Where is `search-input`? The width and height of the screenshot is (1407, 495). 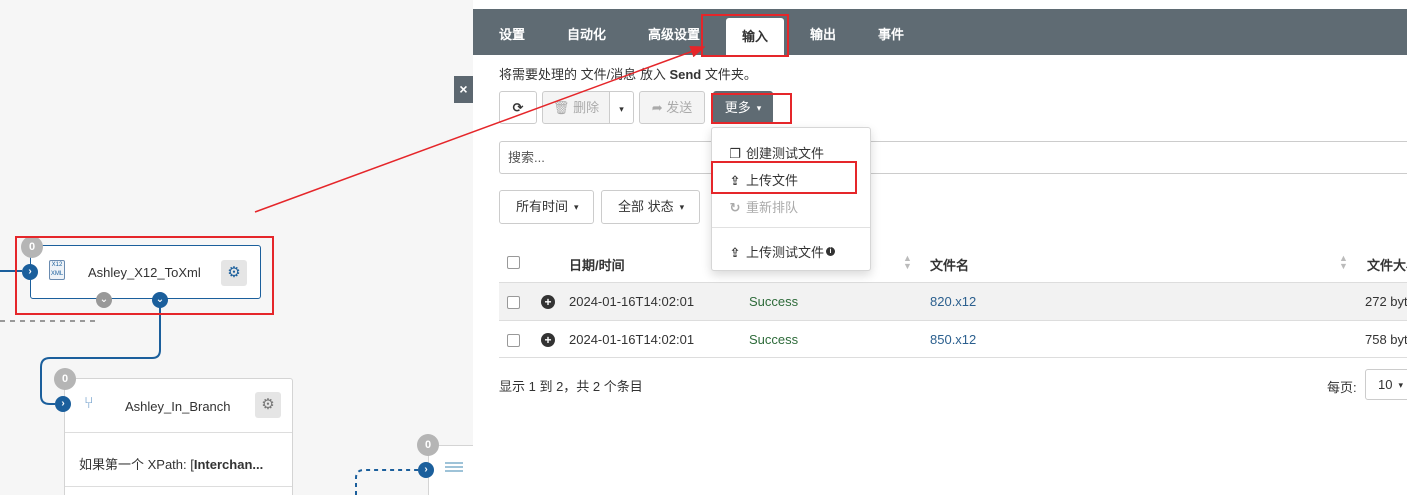 search-input is located at coordinates (953, 157).